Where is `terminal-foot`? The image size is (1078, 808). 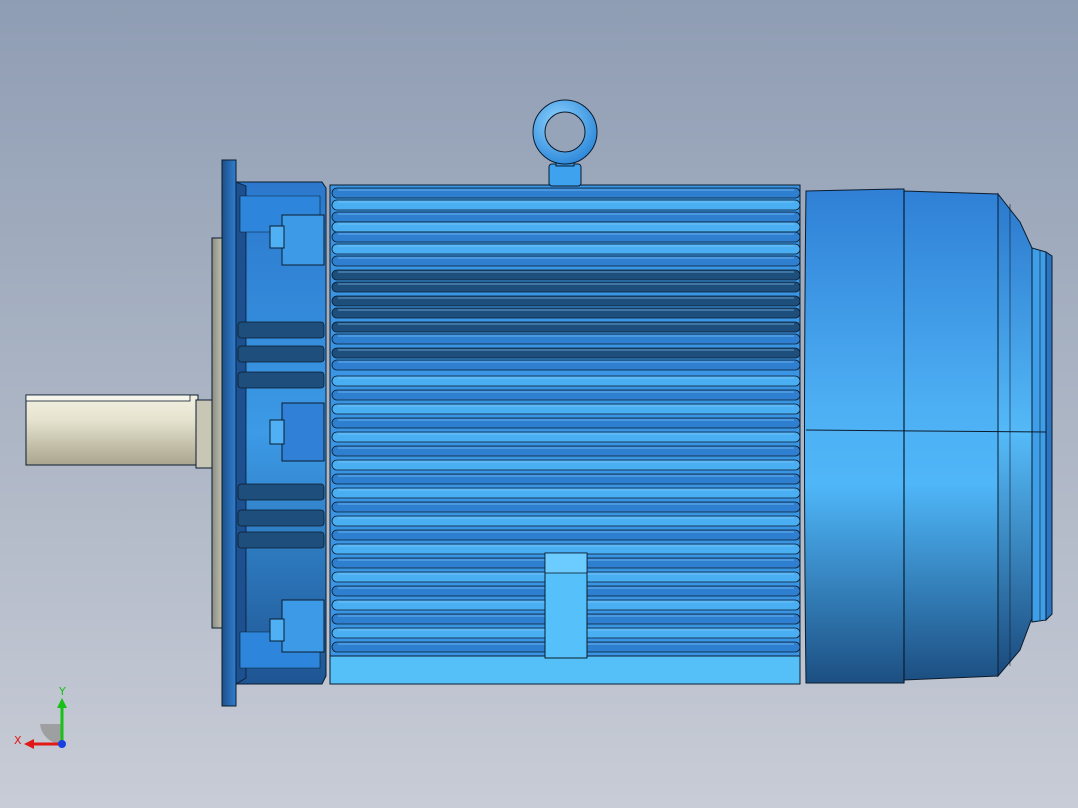
terminal-foot is located at coordinates (566, 605).